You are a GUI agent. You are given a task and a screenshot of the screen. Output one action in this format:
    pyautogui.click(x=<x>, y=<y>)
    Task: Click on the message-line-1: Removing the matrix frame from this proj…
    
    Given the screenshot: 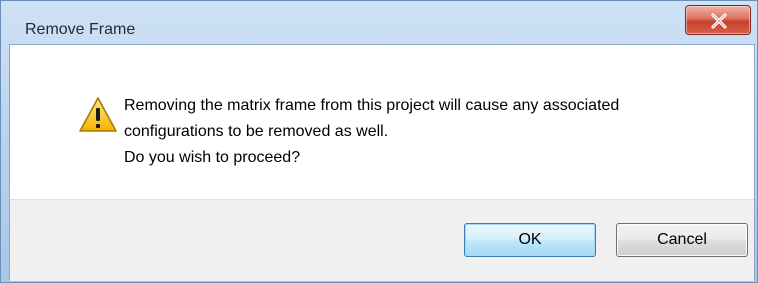 What is the action you would take?
    pyautogui.click(x=372, y=105)
    